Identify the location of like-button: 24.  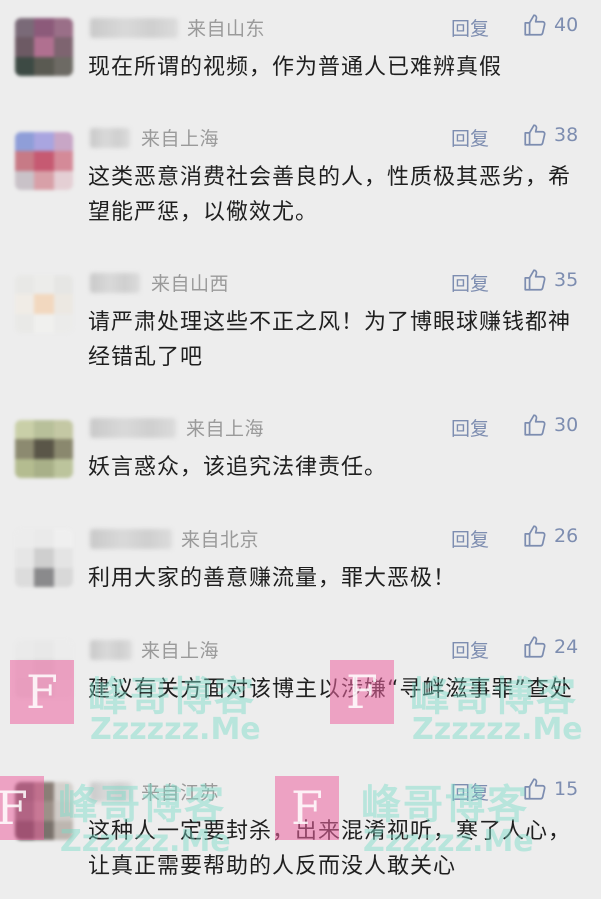
(550, 647).